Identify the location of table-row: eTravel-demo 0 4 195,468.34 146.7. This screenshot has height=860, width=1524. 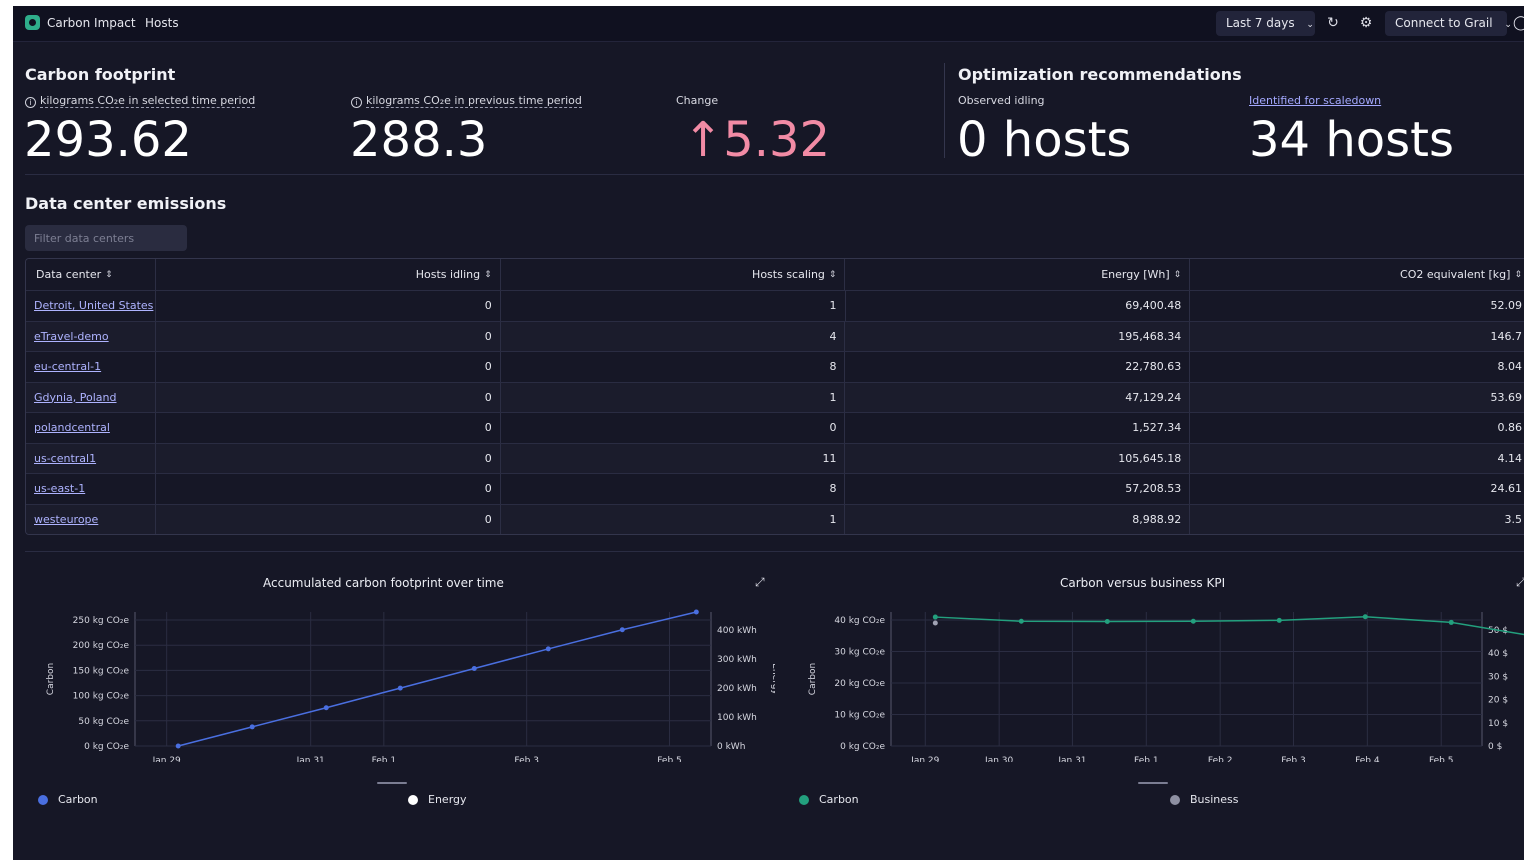
(775, 335).